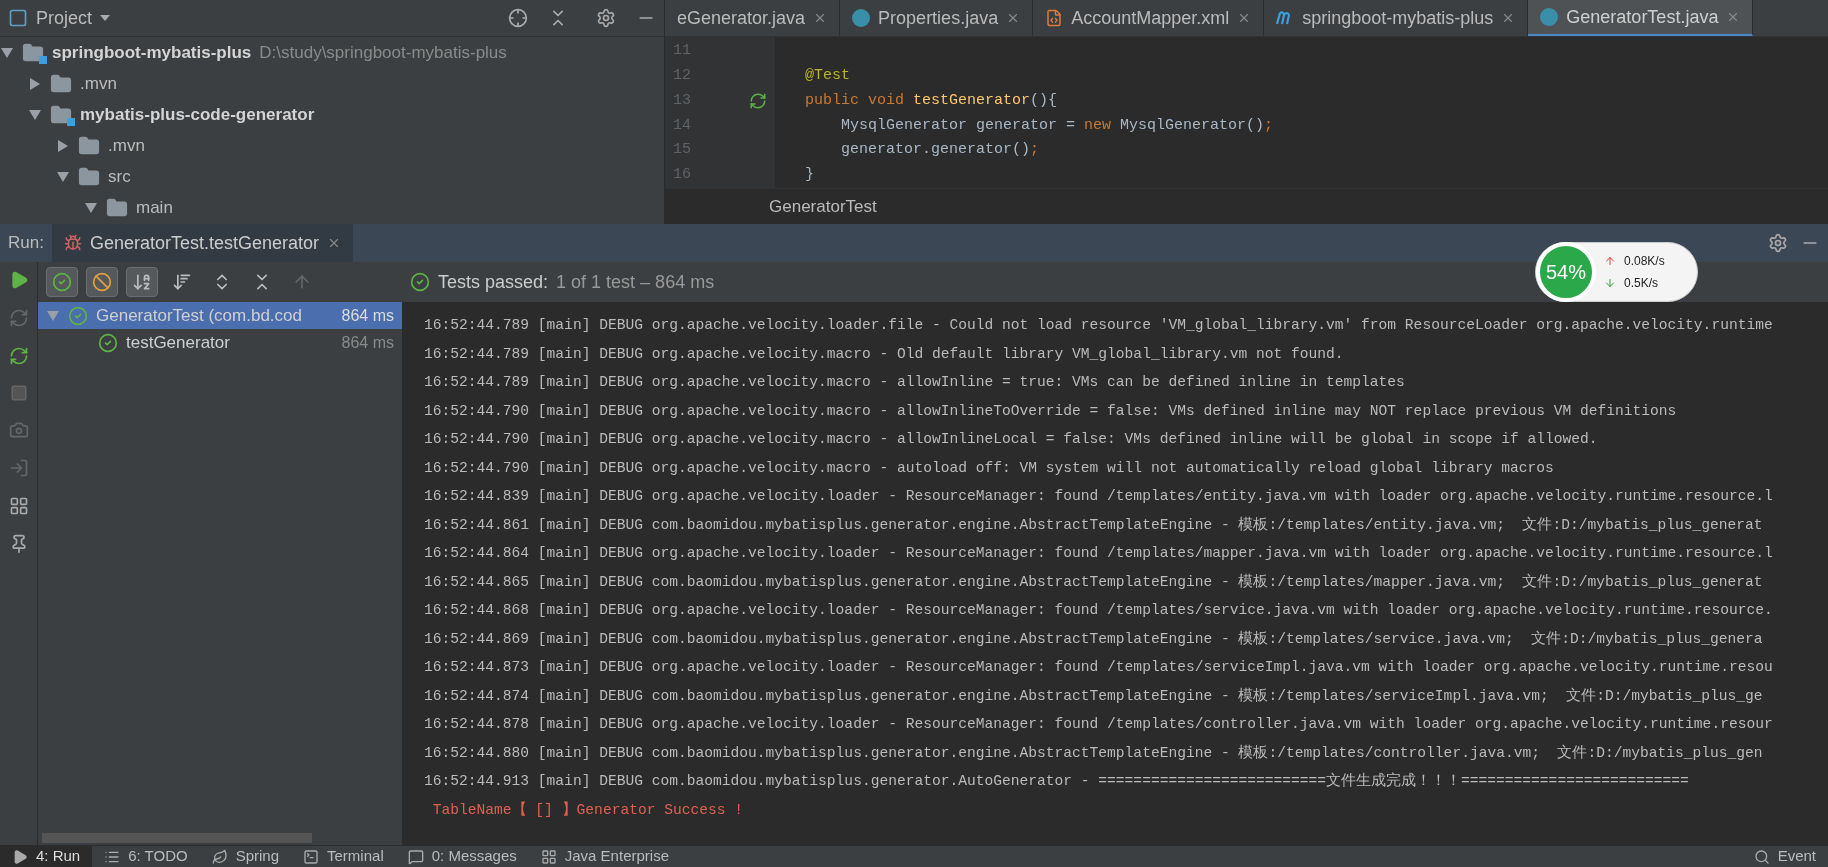  I want to click on project-window-icon, so click(18, 18).